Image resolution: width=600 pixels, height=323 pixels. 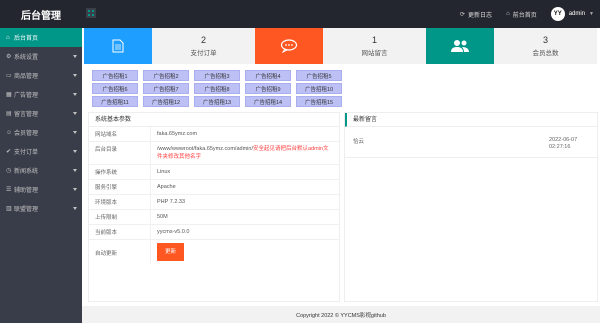 I want to click on sidebar-item-home: ⌂ 后台首页, so click(x=41, y=37).